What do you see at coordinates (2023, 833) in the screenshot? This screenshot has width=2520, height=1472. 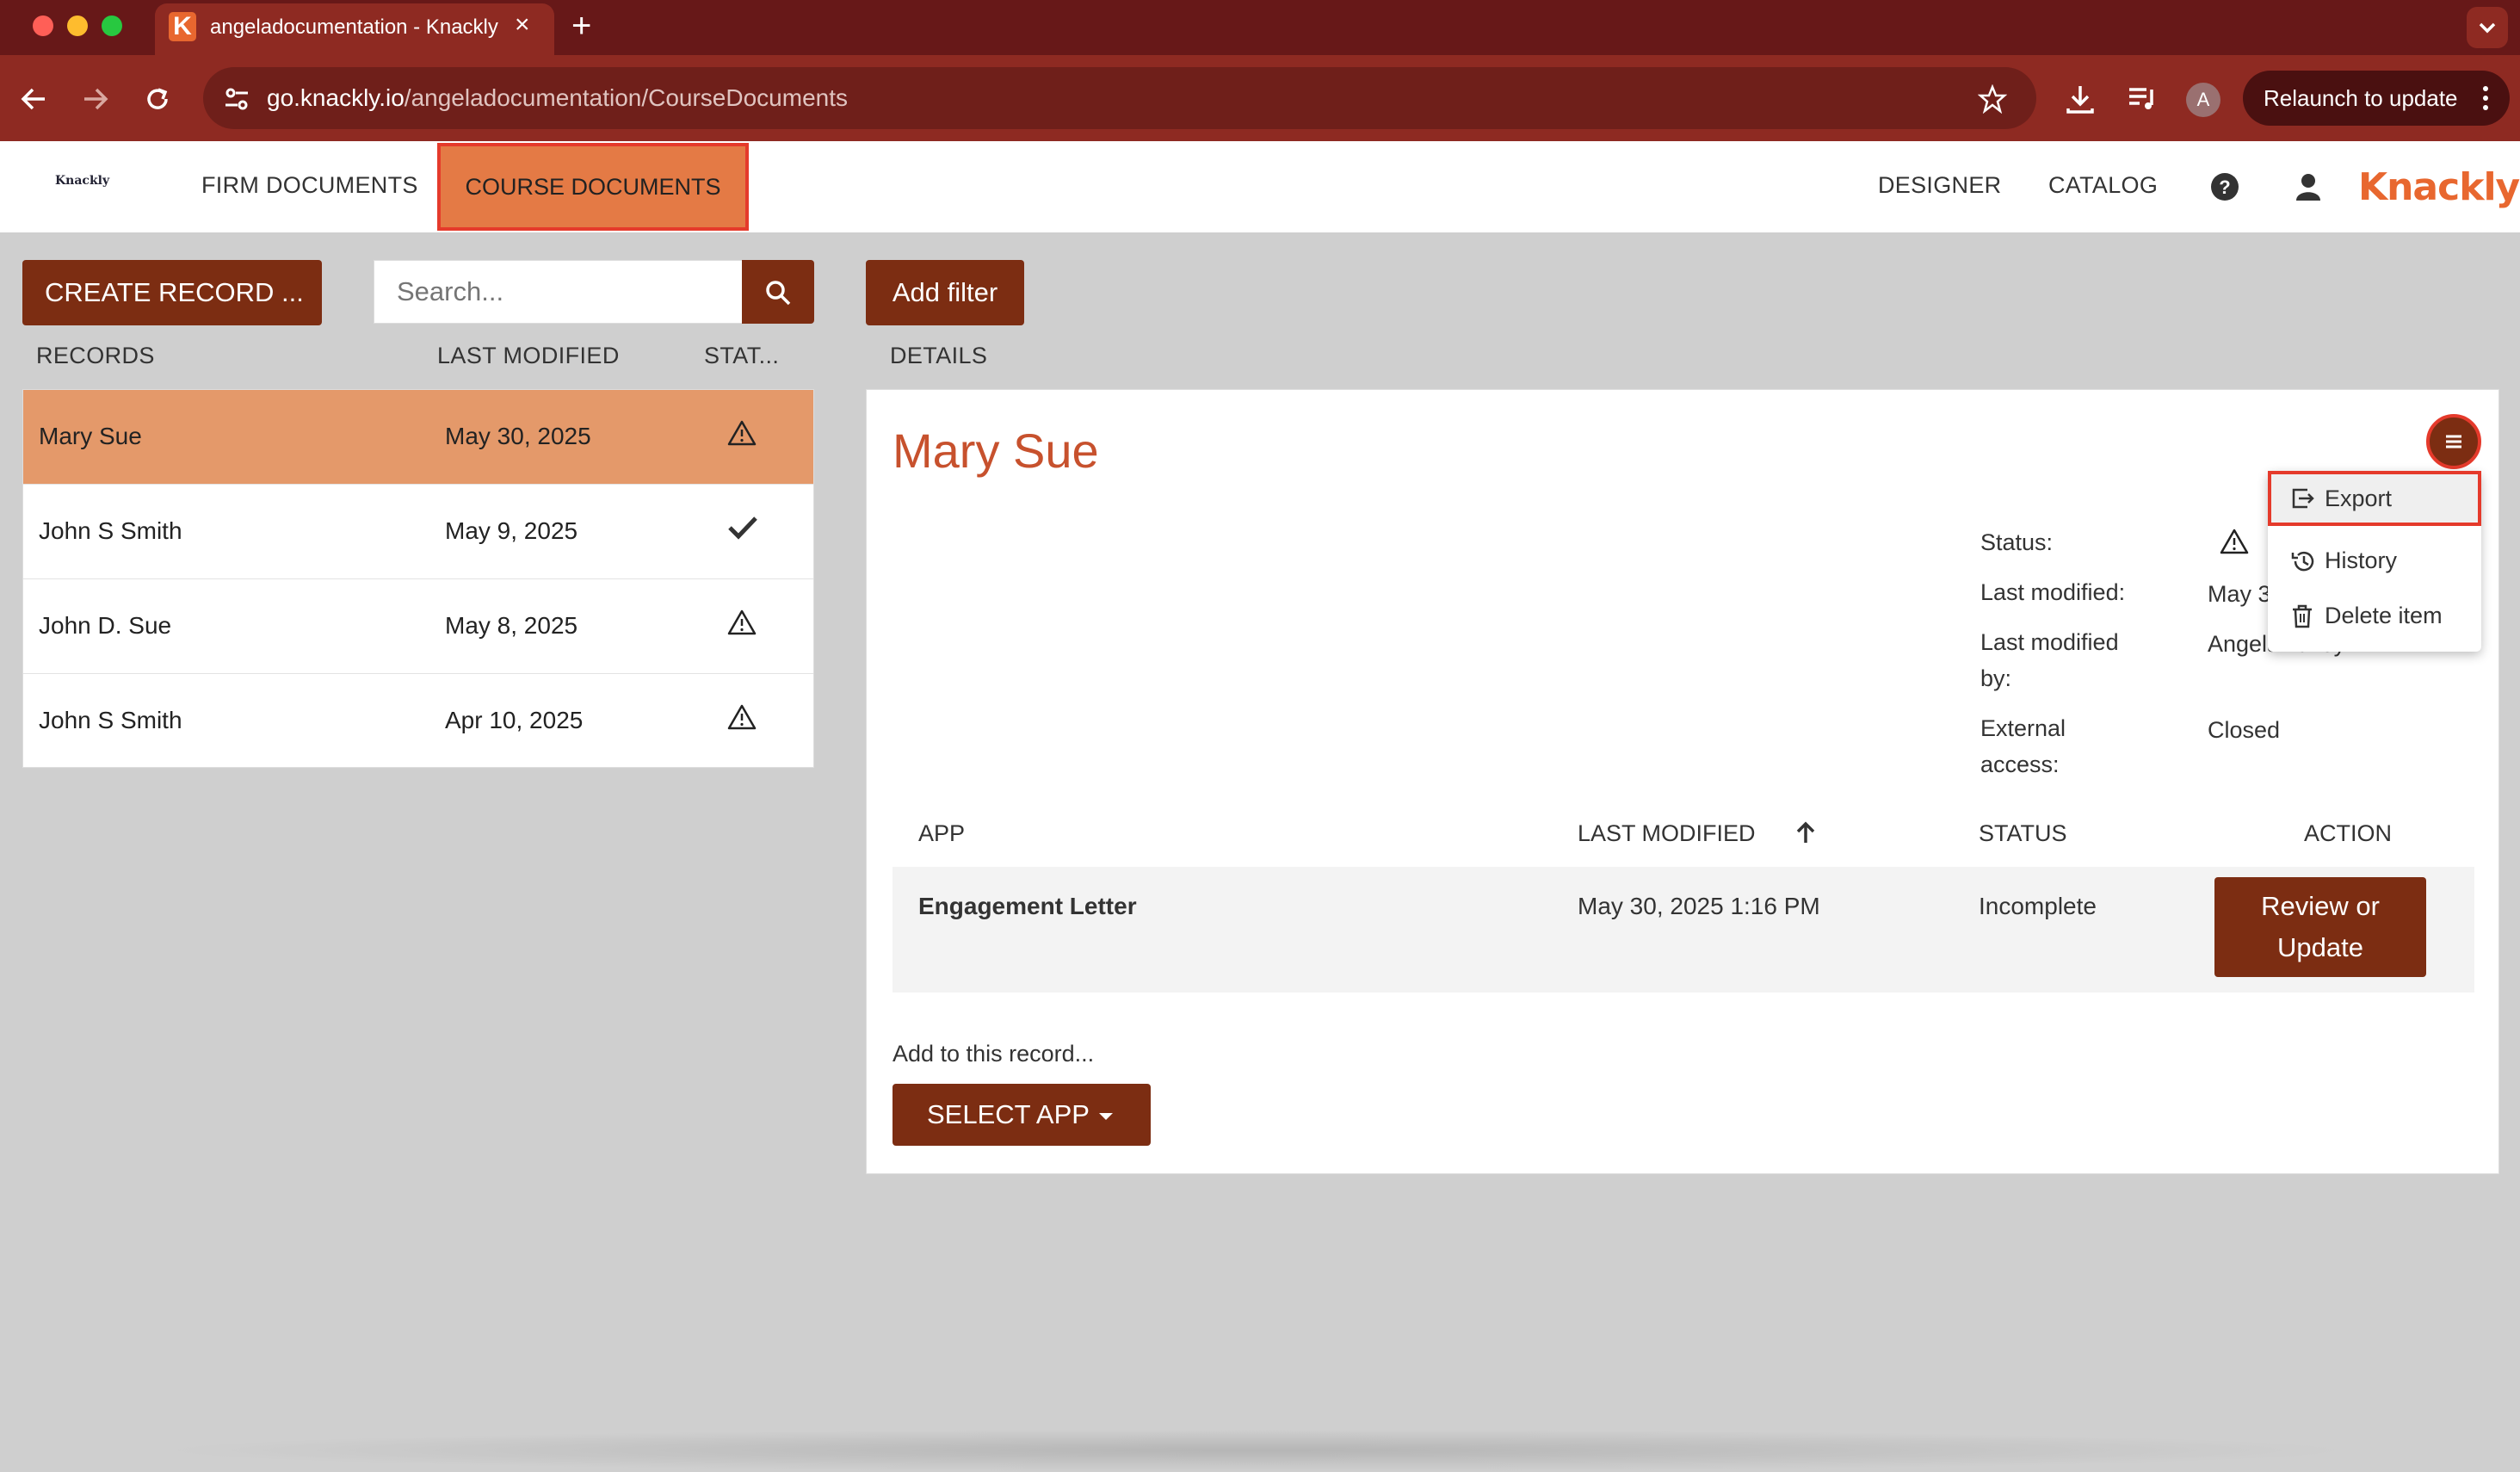 I see `status-column-header: STATUS` at bounding box center [2023, 833].